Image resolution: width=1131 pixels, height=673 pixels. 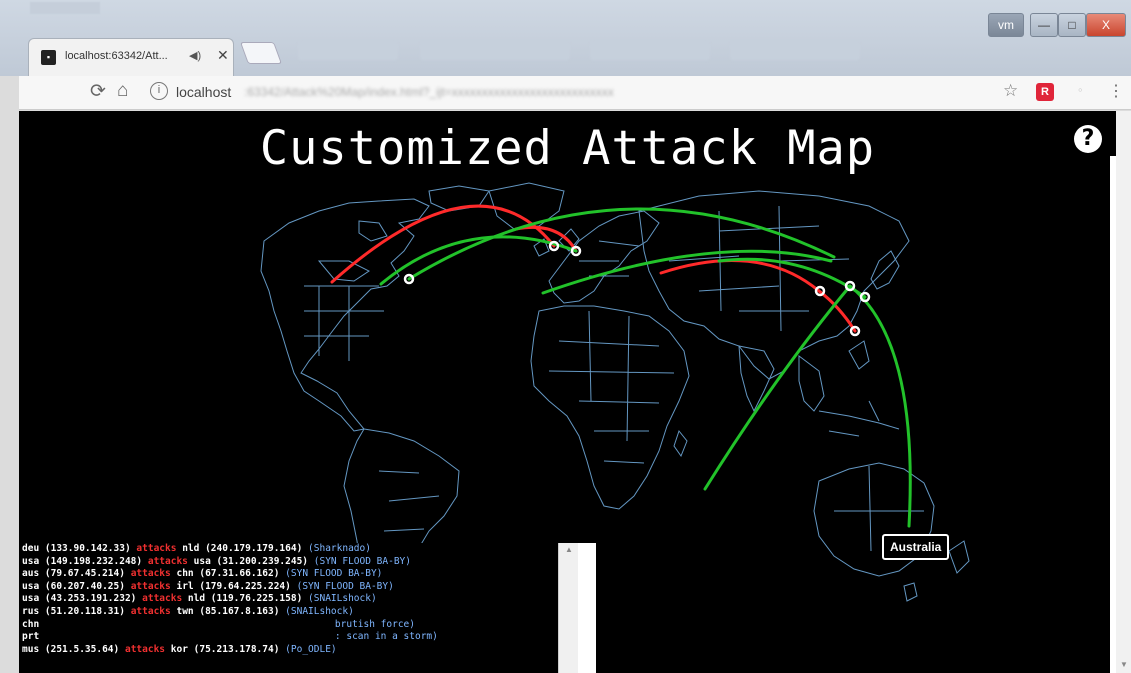 I want to click on user-profile-button: vm, so click(x=1006, y=25).